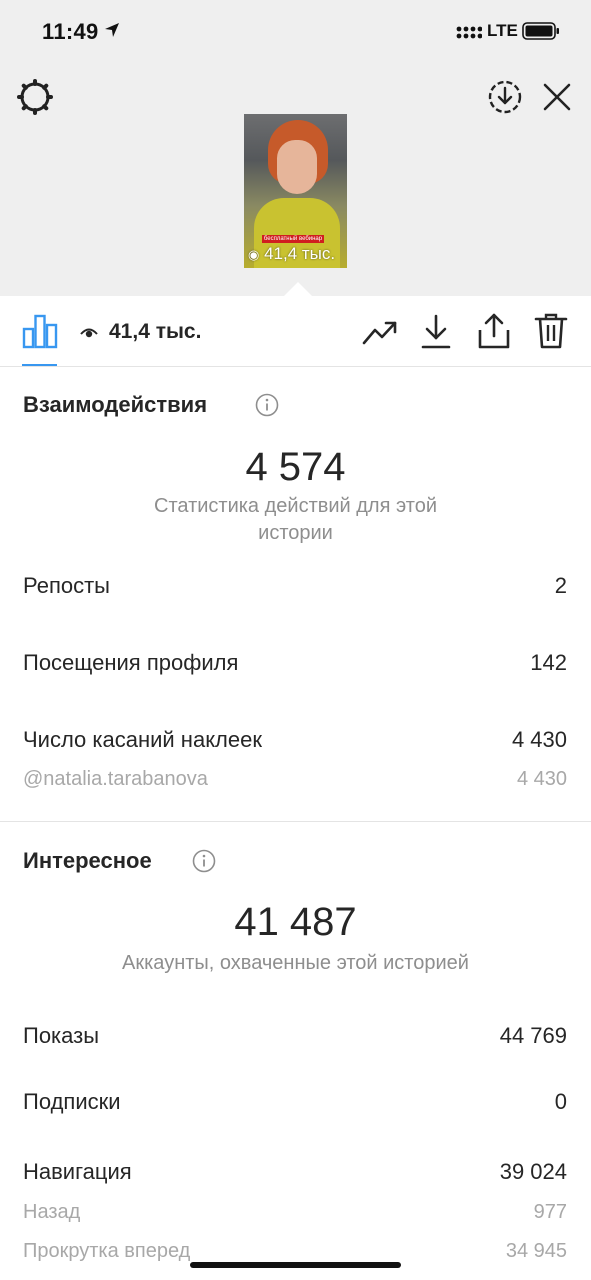  I want to click on interactions-total: 4 574, so click(295, 467).